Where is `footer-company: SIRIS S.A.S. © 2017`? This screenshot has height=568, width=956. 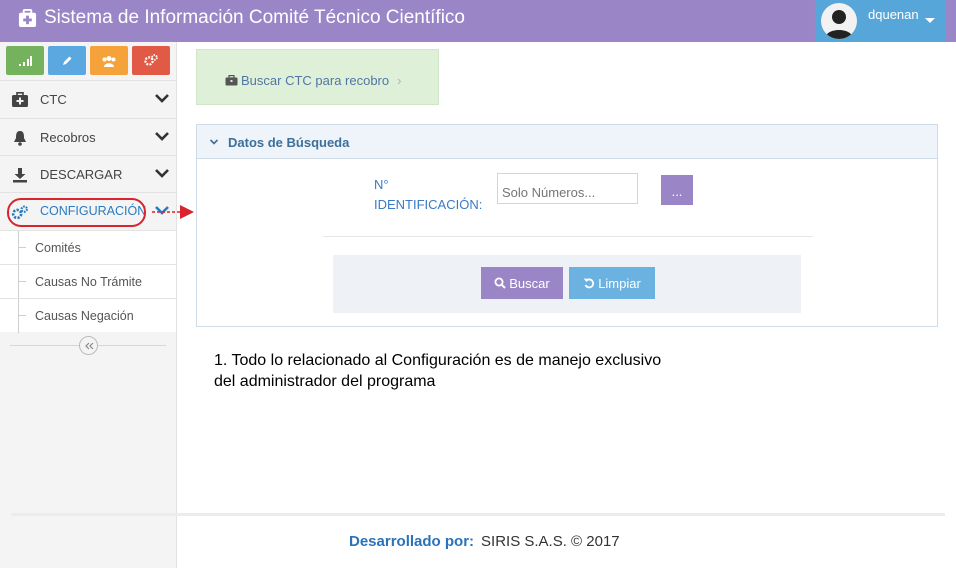
footer-company: SIRIS S.A.S. © 2017 is located at coordinates (550, 541).